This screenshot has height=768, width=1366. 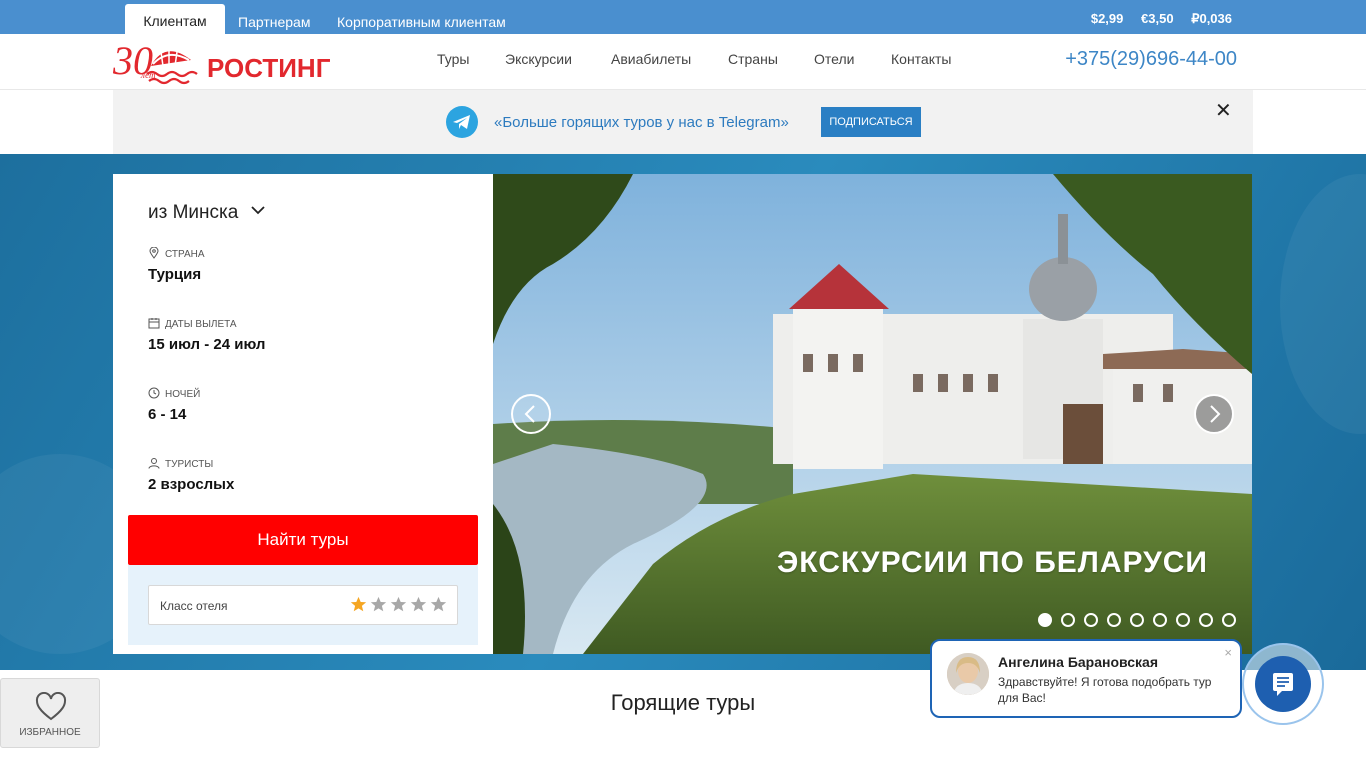 I want to click on dates-label: Даты вылета, so click(x=192, y=323).